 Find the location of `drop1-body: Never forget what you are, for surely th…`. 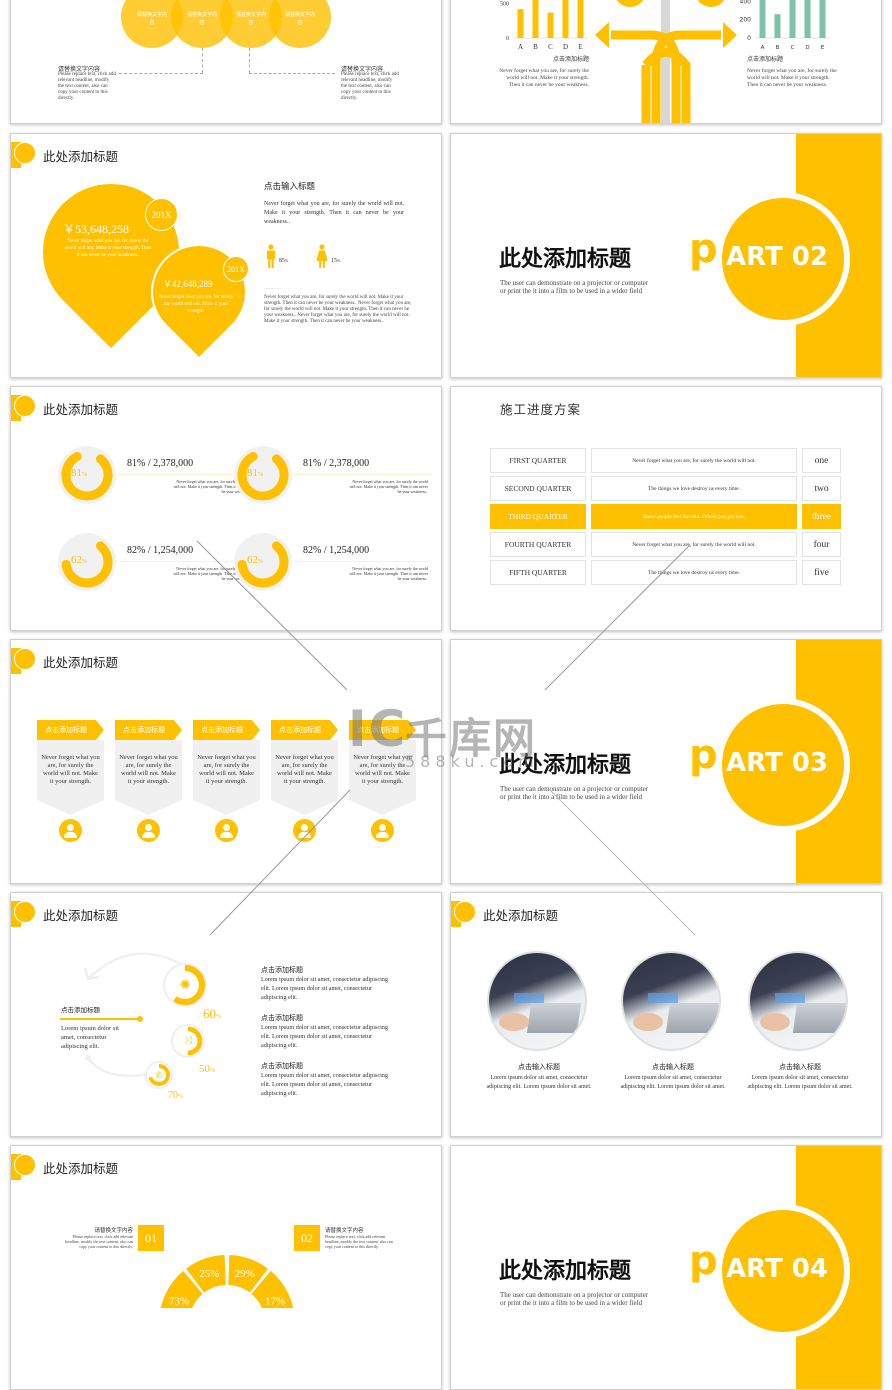

drop1-body: Never forget what you are, for surely th… is located at coordinates (108, 248).